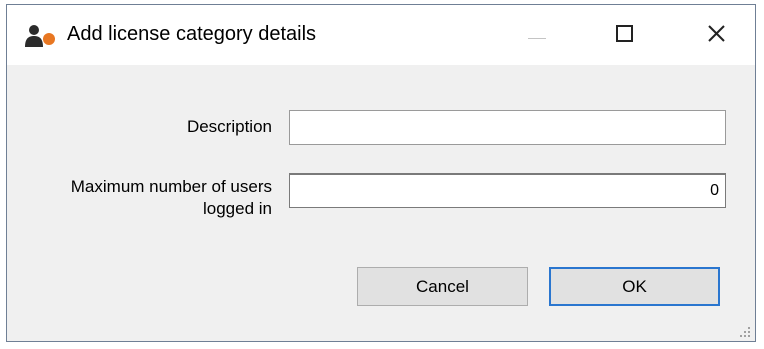 The image size is (764, 349). What do you see at coordinates (237, 208) in the screenshot?
I see `max-users-label-line2: logged in` at bounding box center [237, 208].